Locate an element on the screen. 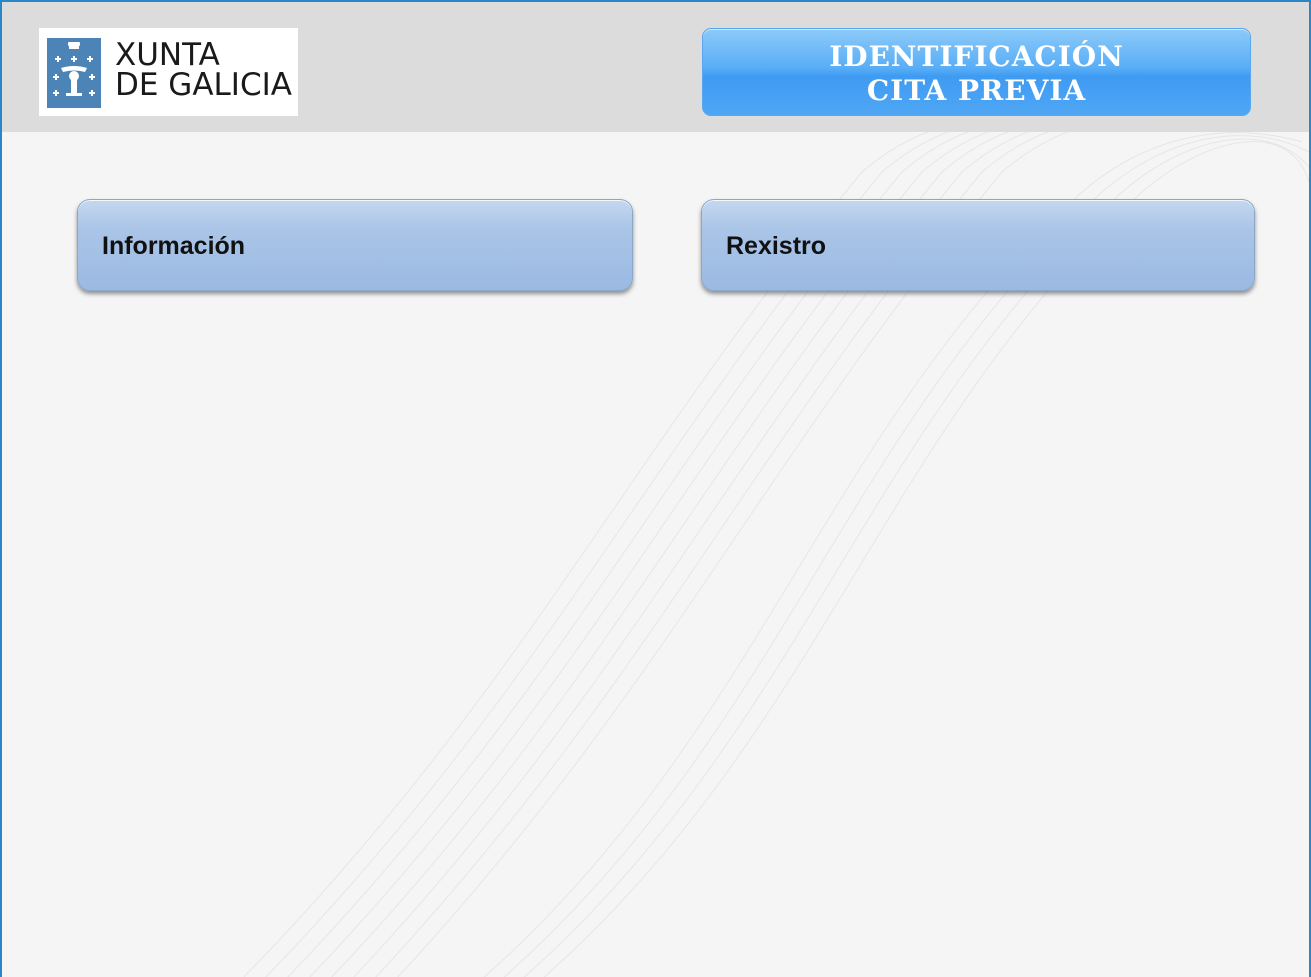  logo-wordmark: XUNTA DE GALICIA is located at coordinates (203, 70).